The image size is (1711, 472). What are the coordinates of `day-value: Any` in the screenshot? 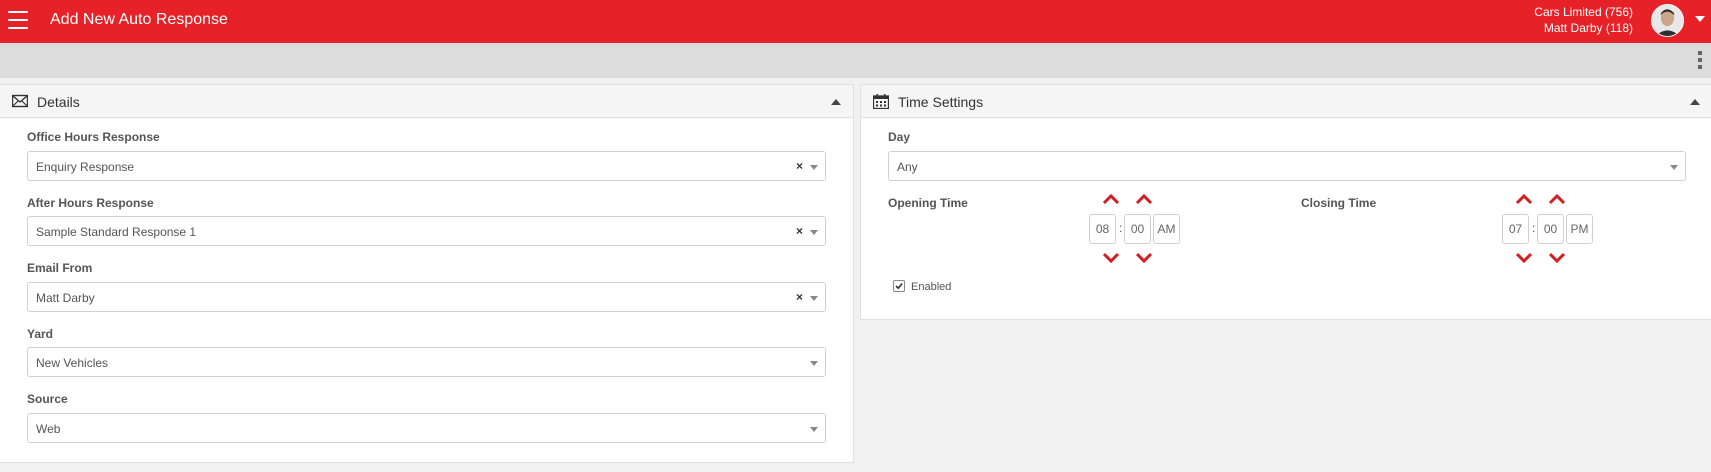 It's located at (907, 167).